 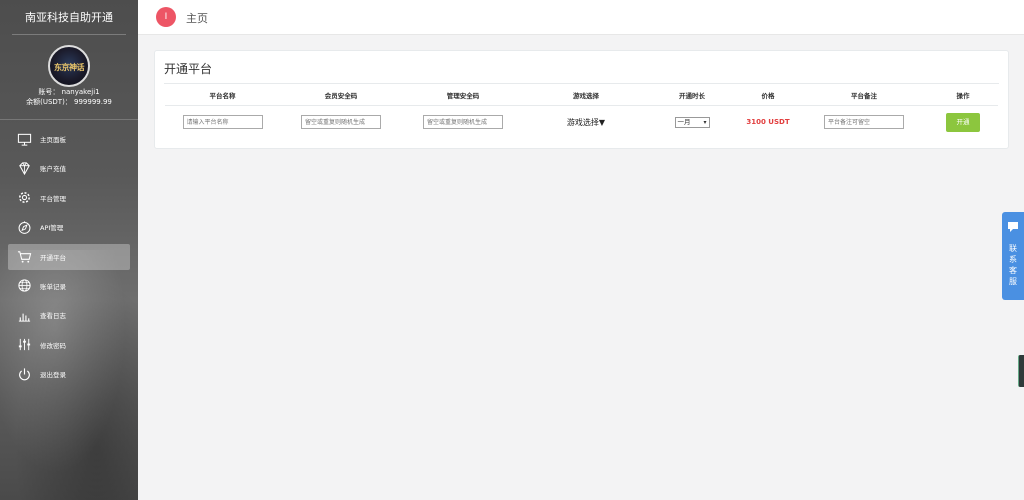 What do you see at coordinates (24, 315) in the screenshot?
I see `bar-chart-icon` at bounding box center [24, 315].